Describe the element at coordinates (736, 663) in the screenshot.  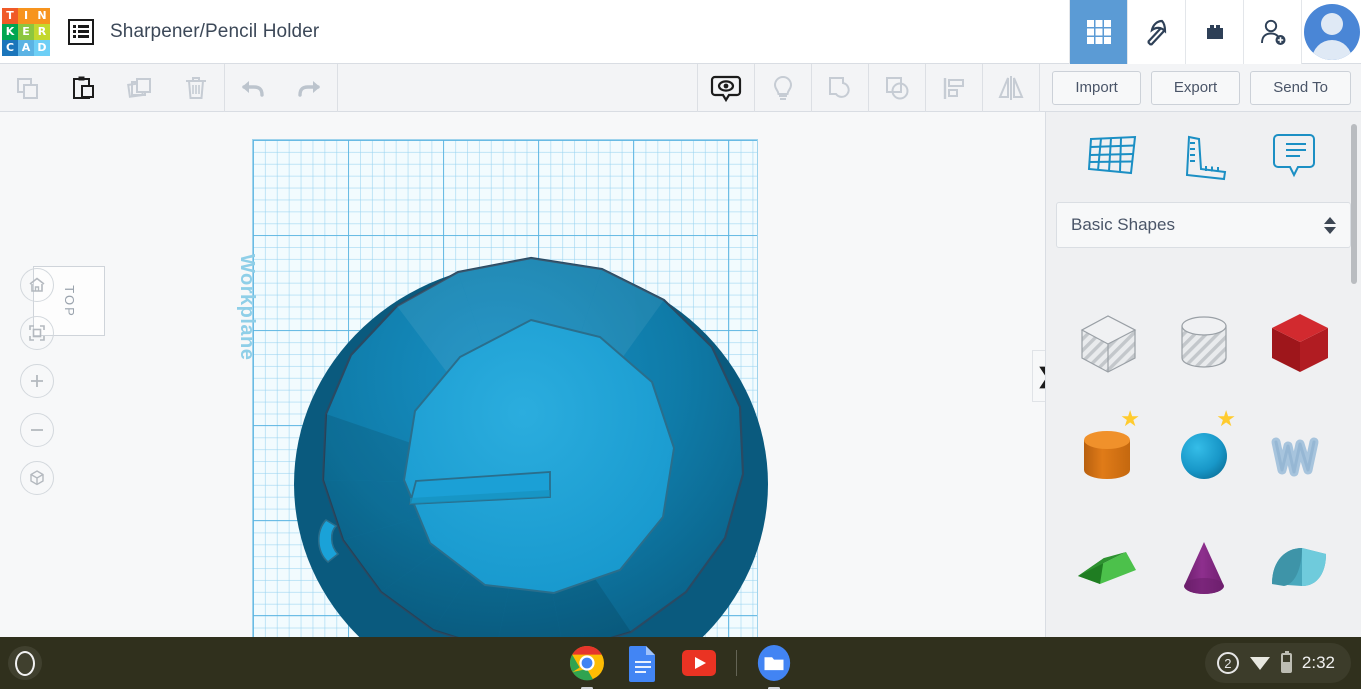
I see `shelf-divider` at that location.